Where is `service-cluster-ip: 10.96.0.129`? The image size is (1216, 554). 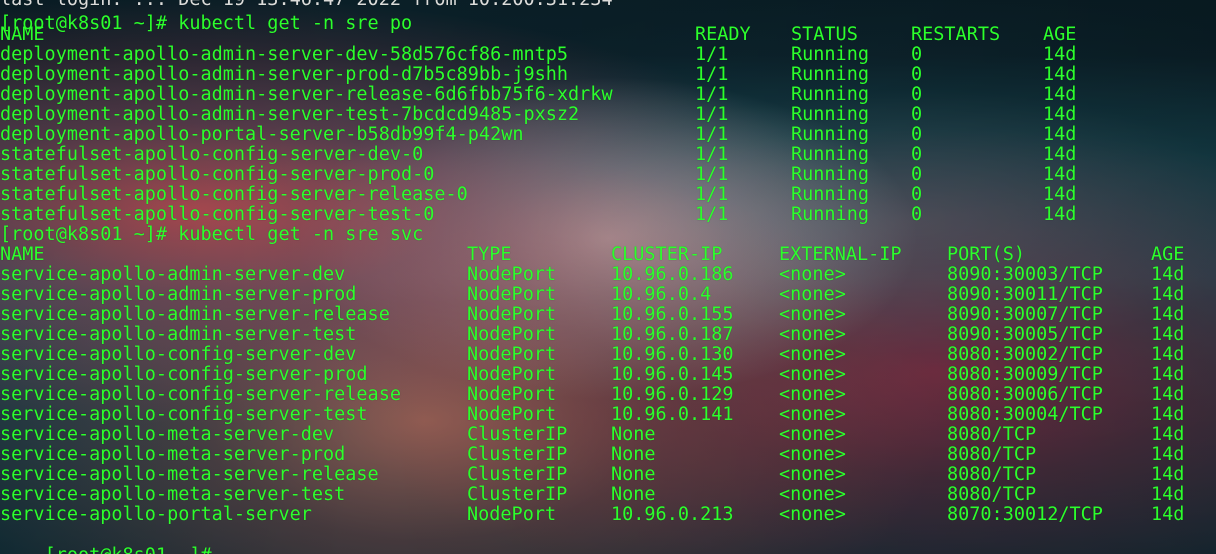 service-cluster-ip: 10.96.0.129 is located at coordinates (672, 394).